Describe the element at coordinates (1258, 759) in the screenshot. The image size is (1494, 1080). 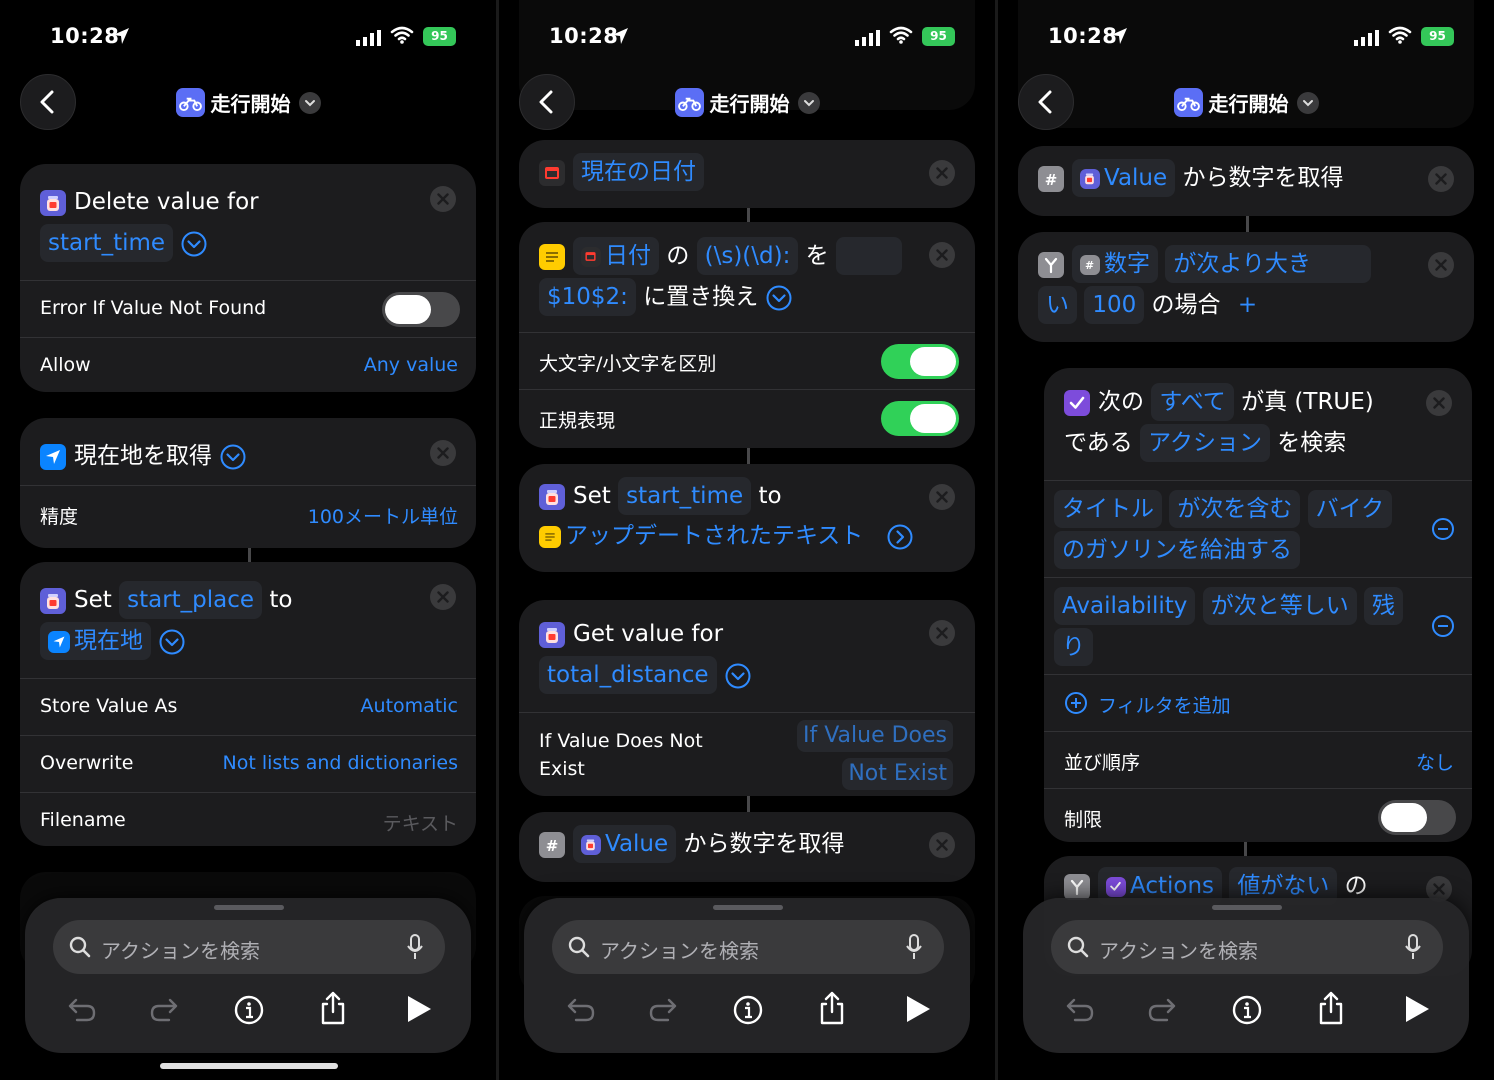
I see `sort-row: 並び順序 なし` at that location.